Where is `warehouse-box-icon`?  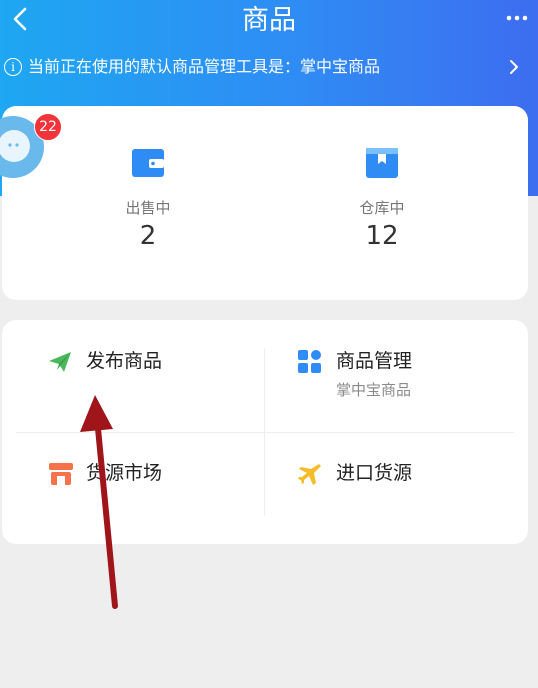
warehouse-box-icon is located at coordinates (382, 163).